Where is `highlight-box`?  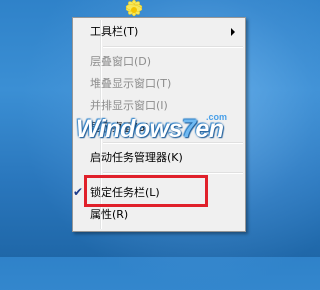
highlight-box is located at coordinates (146, 191).